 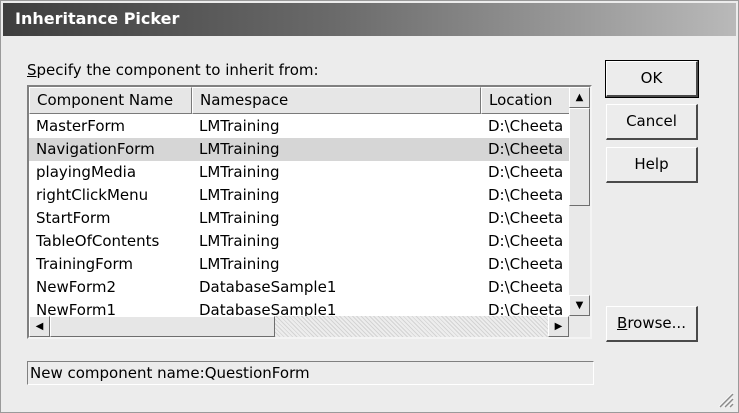 I want to click on resize-grip-icon, so click(x=725, y=399).